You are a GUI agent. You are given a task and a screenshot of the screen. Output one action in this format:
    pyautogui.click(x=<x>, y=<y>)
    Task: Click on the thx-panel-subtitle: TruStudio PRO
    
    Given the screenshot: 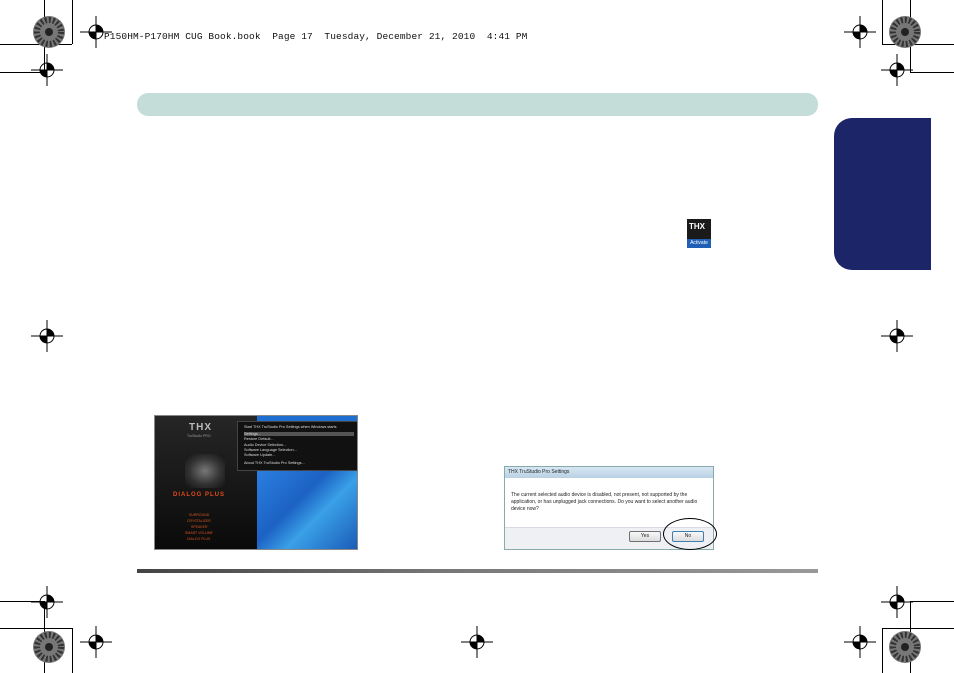 What is the action you would take?
    pyautogui.click(x=199, y=436)
    